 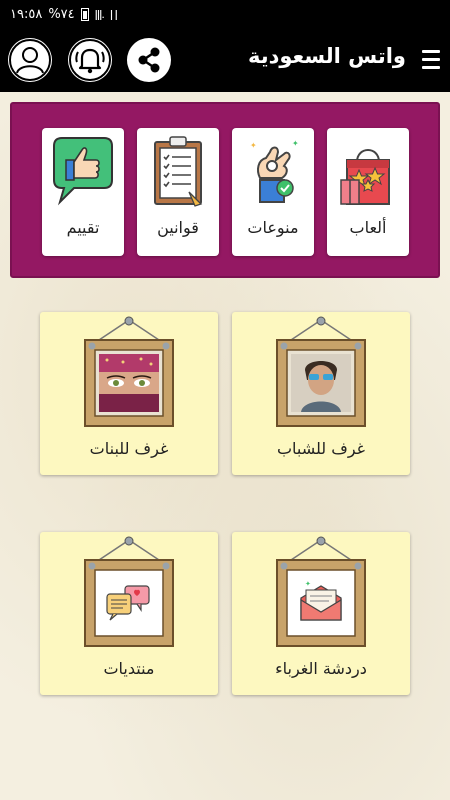 I want to click on notifications-button, so click(x=90, y=60).